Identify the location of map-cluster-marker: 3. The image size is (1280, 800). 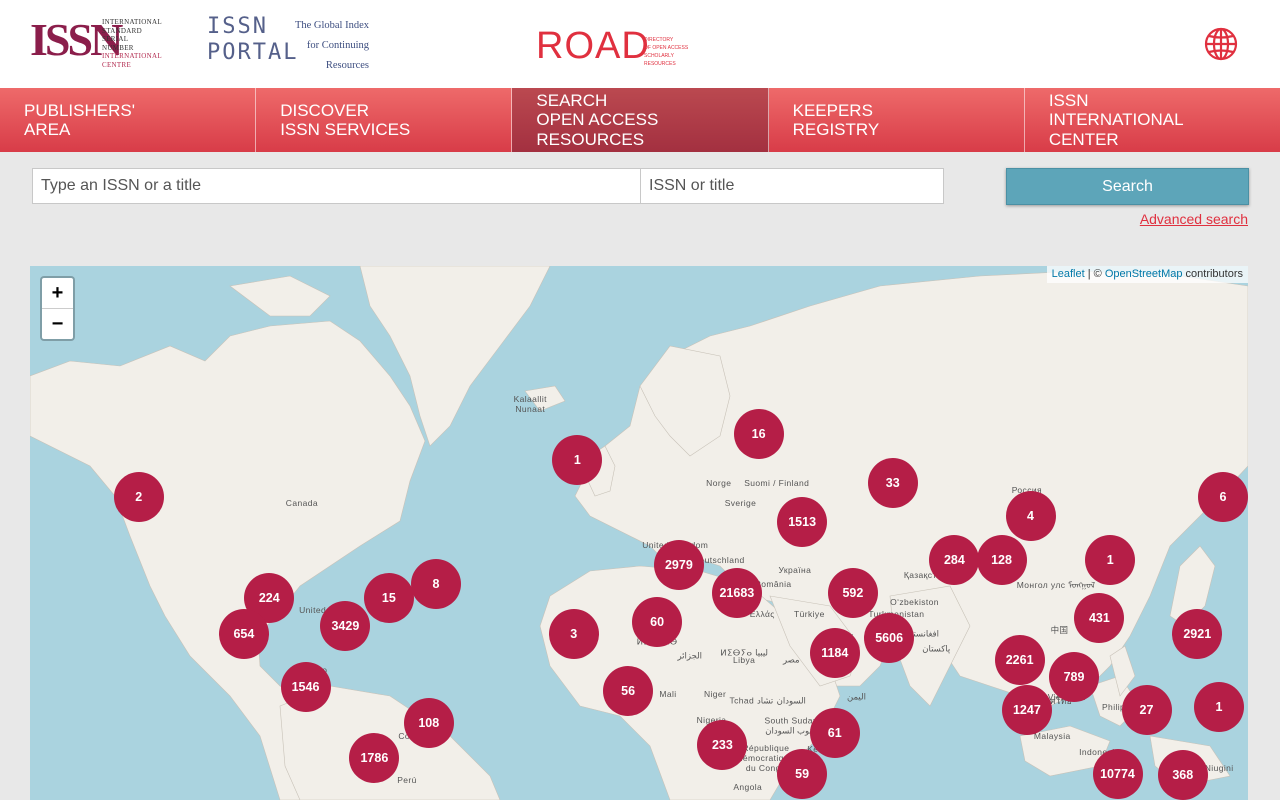
(573, 634).